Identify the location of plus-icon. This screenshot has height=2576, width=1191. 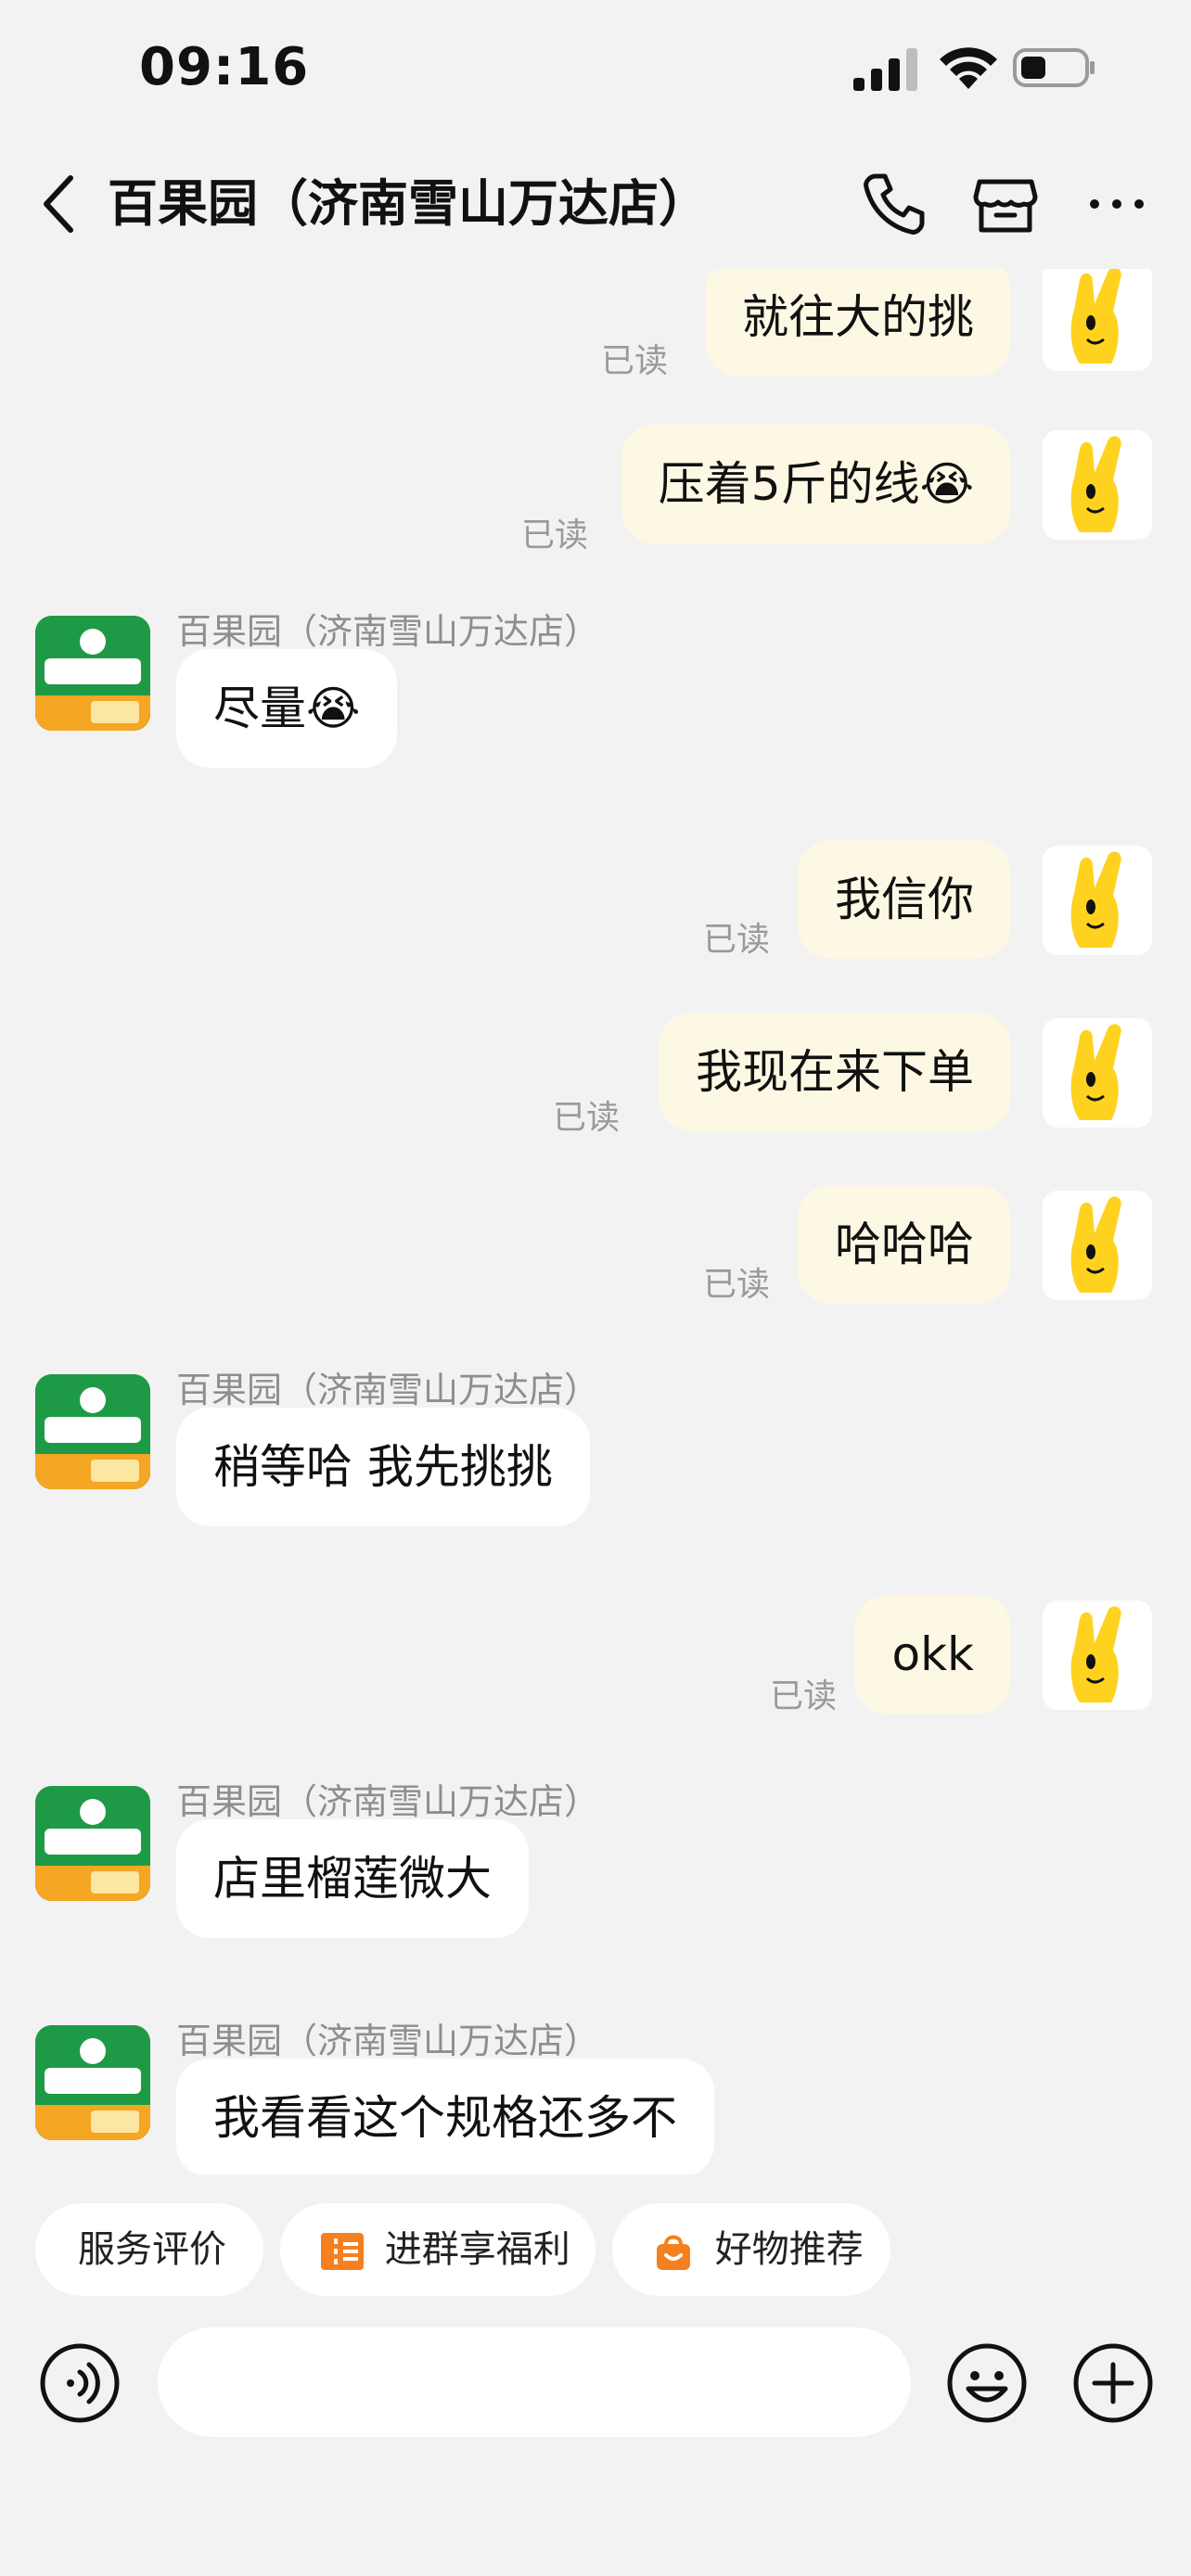
(1113, 2383).